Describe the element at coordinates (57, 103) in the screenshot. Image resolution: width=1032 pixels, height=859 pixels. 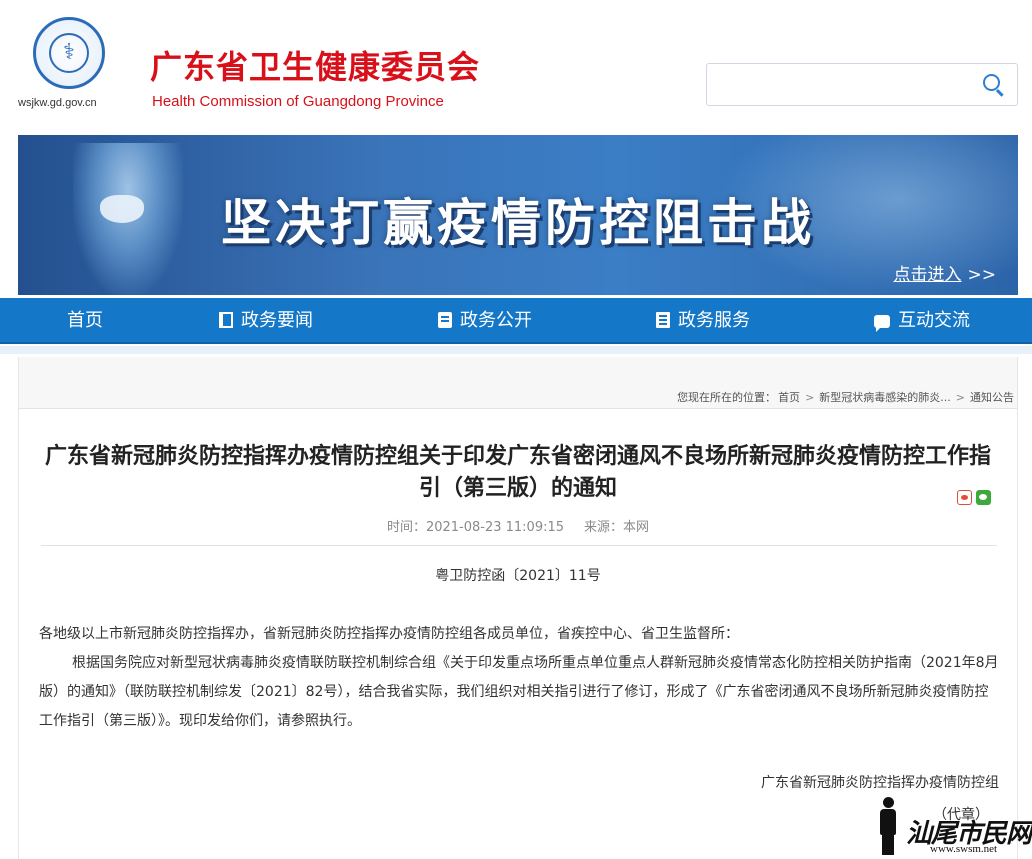
I see `site-url: wsjkw.gd.gov.cn` at that location.